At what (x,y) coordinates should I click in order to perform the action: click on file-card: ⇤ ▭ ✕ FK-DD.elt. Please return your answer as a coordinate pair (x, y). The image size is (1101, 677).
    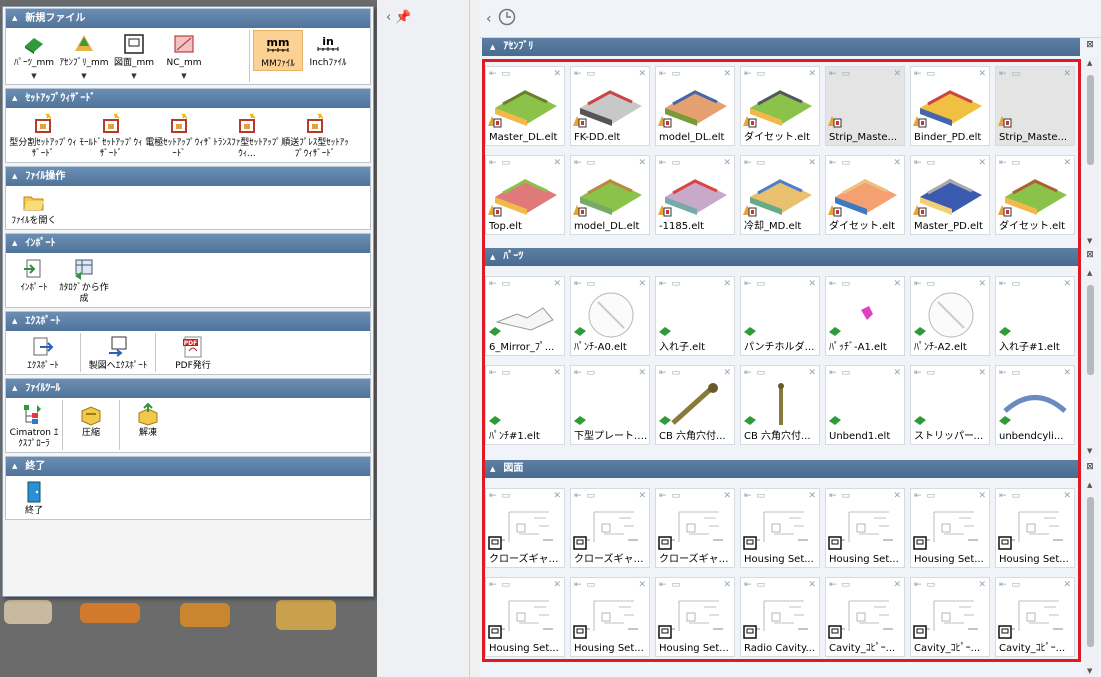
    Looking at the image, I should click on (610, 106).